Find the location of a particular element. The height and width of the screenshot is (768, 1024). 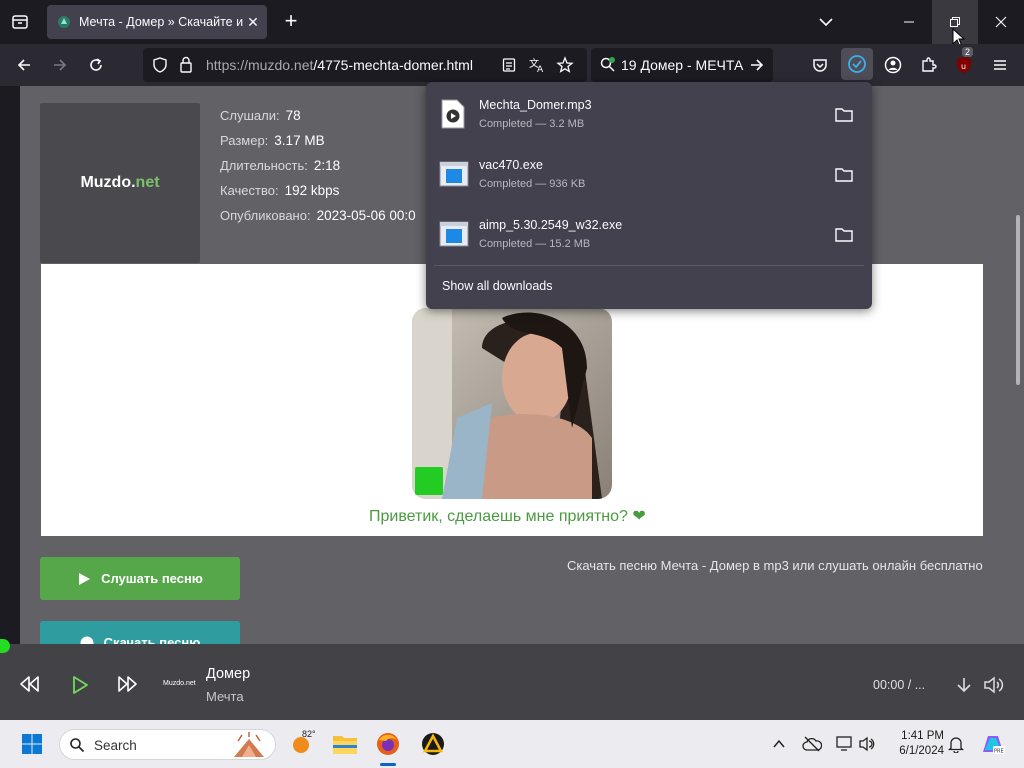

download-item: vac470.exe Completed — 936 KB is located at coordinates (649, 171).